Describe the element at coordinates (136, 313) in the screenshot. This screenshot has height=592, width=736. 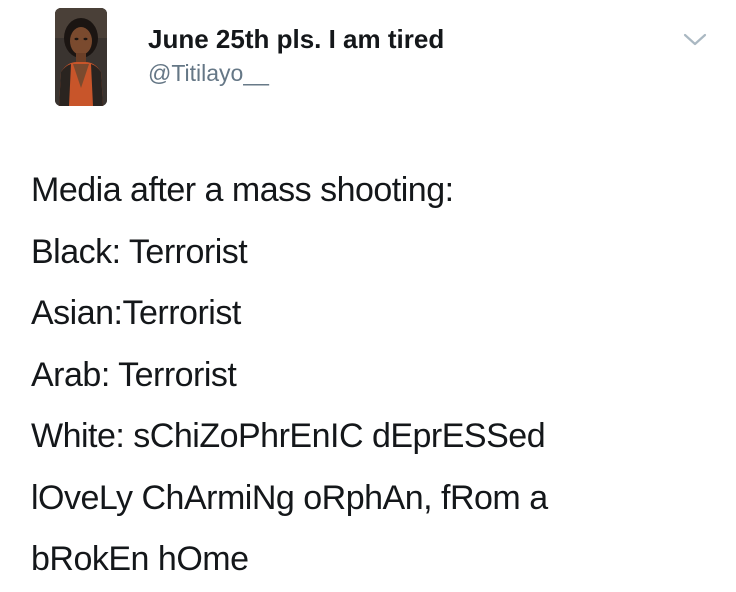
I see `tweet-line: Asian:Terrorist` at that location.